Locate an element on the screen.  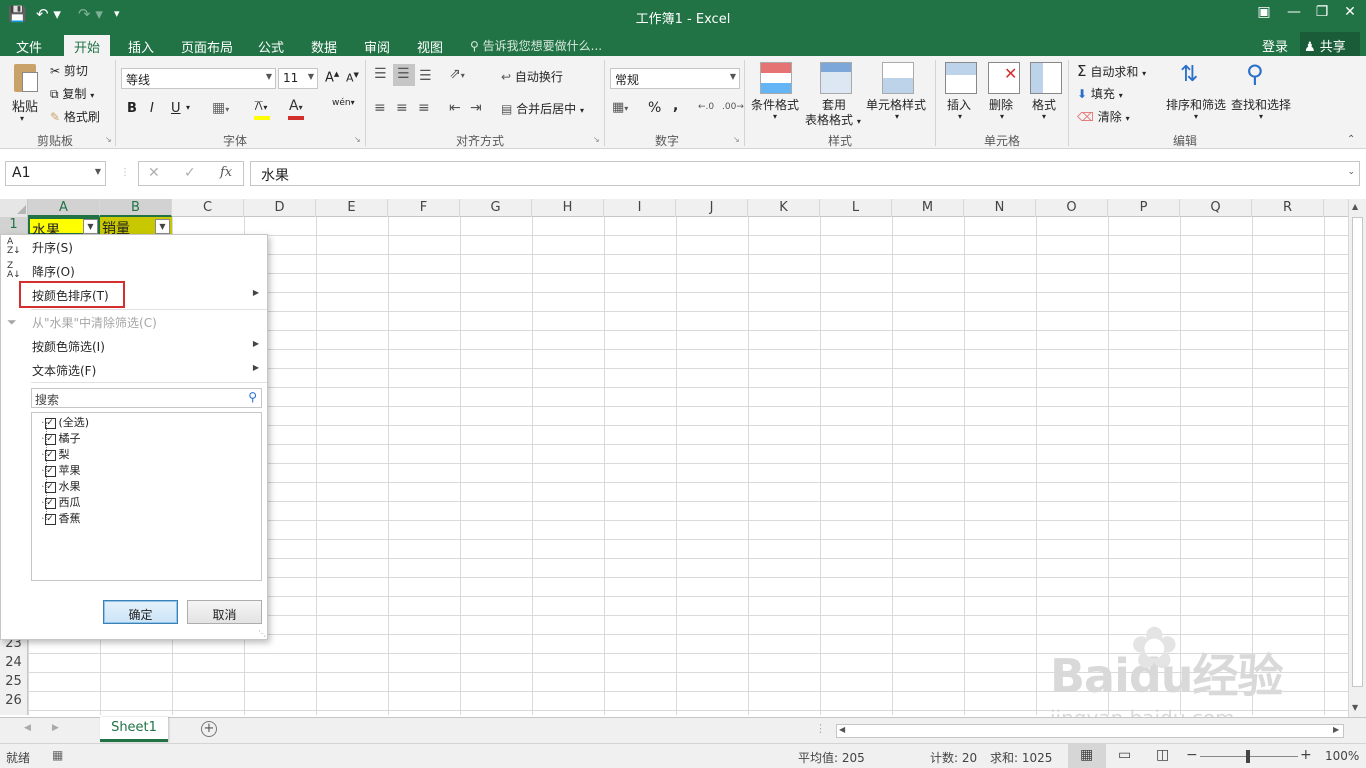
tab-insert: 插入 is located at coordinates (141, 45).